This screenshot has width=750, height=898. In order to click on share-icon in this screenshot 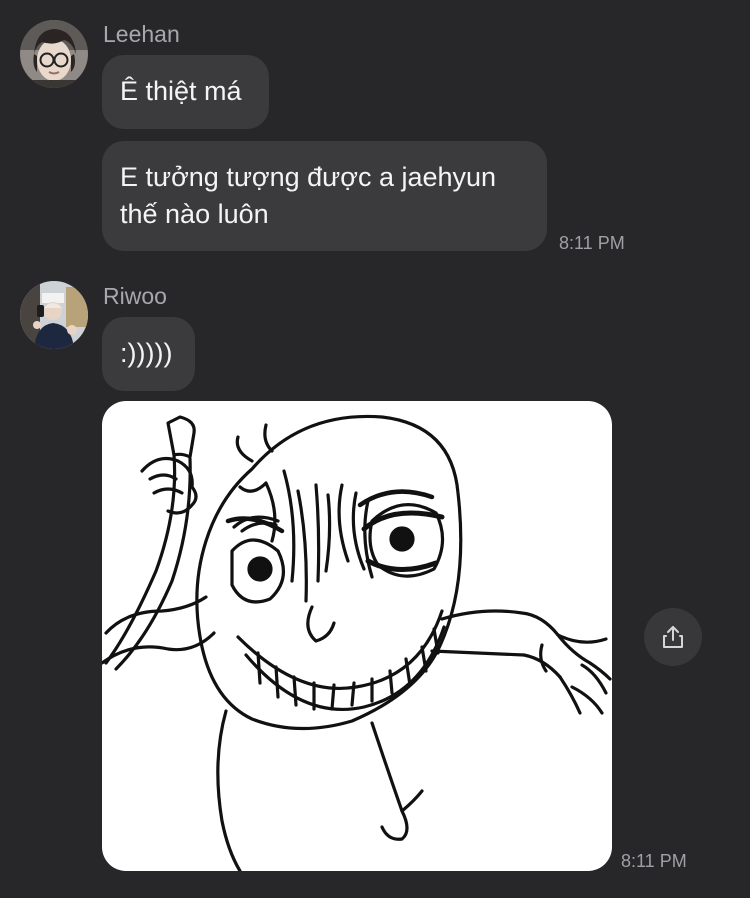, I will do `click(673, 637)`.